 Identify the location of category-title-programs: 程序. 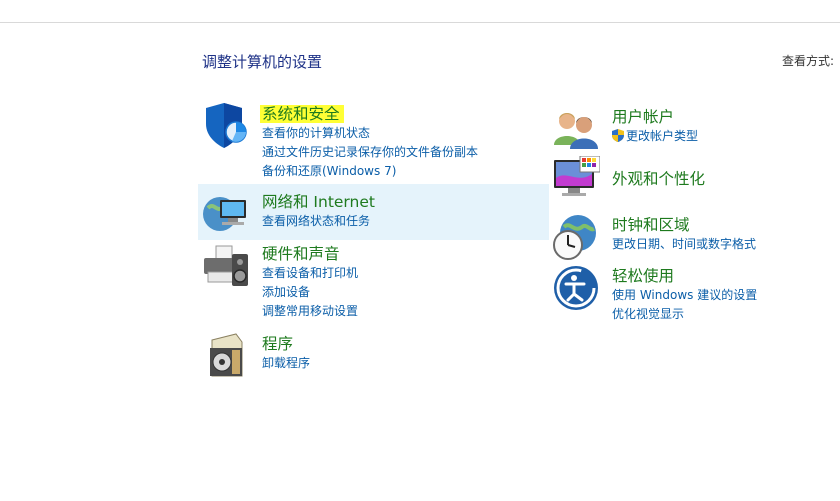
(277, 343).